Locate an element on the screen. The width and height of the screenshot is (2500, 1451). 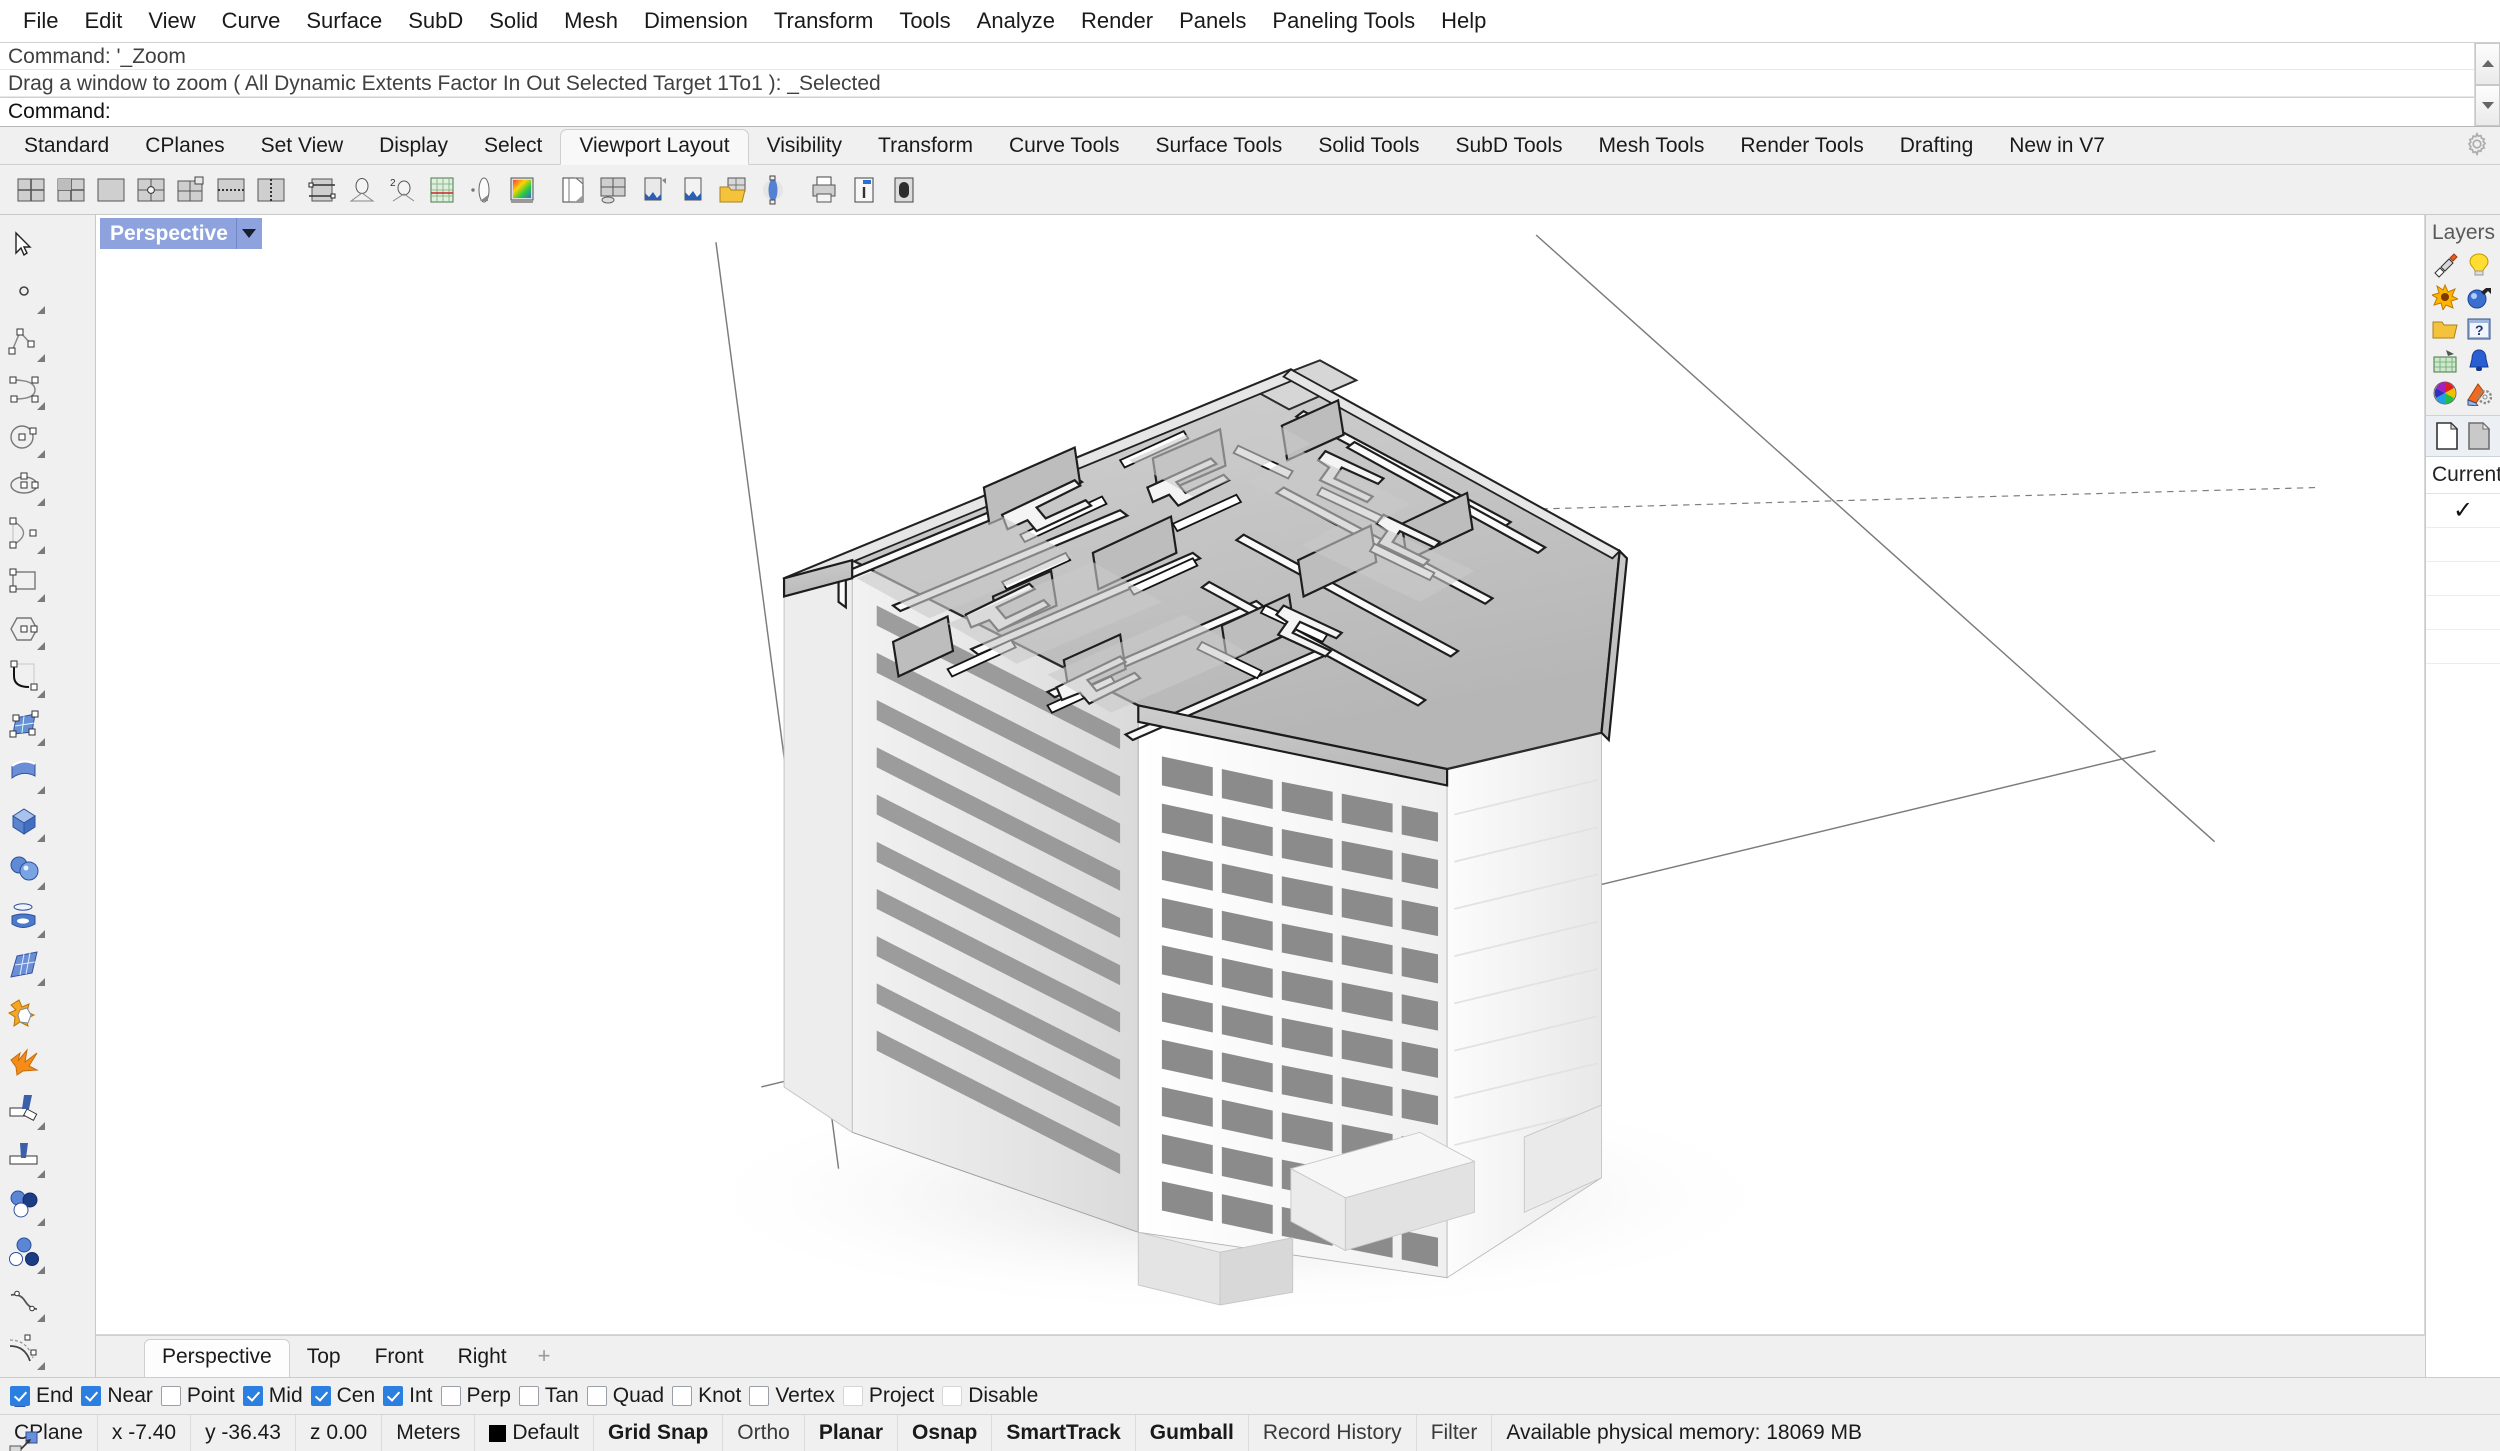
checkbox-project is located at coordinates (852, 1396).